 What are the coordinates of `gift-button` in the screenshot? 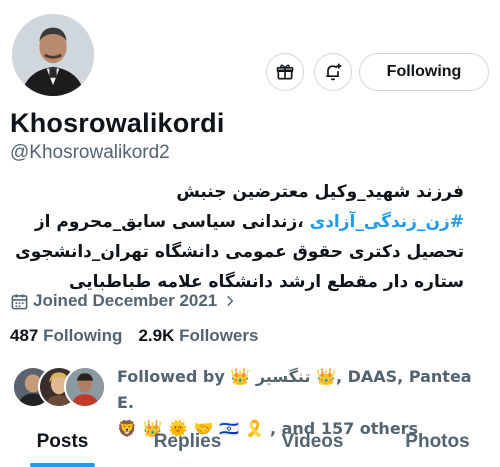 It's located at (285, 72).